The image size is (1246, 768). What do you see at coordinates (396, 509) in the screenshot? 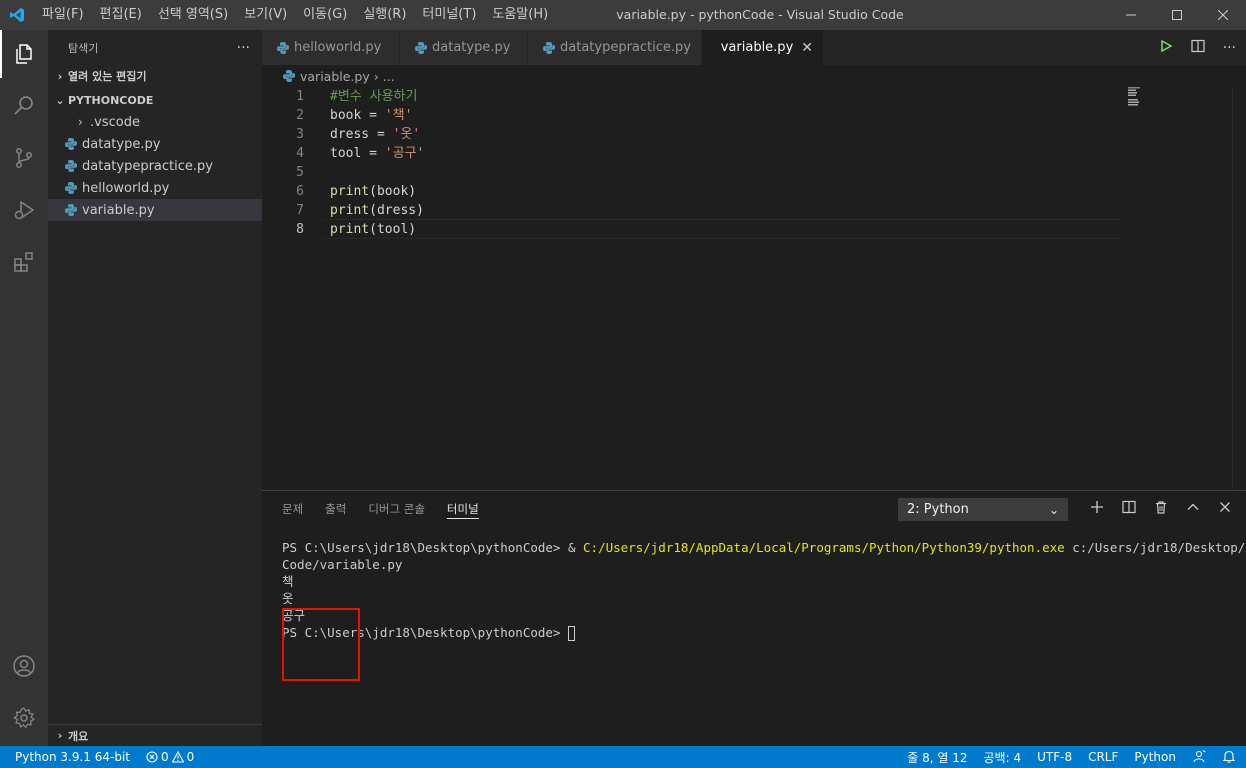
I see `tab-debug-console: 디버그 콘솔` at bounding box center [396, 509].